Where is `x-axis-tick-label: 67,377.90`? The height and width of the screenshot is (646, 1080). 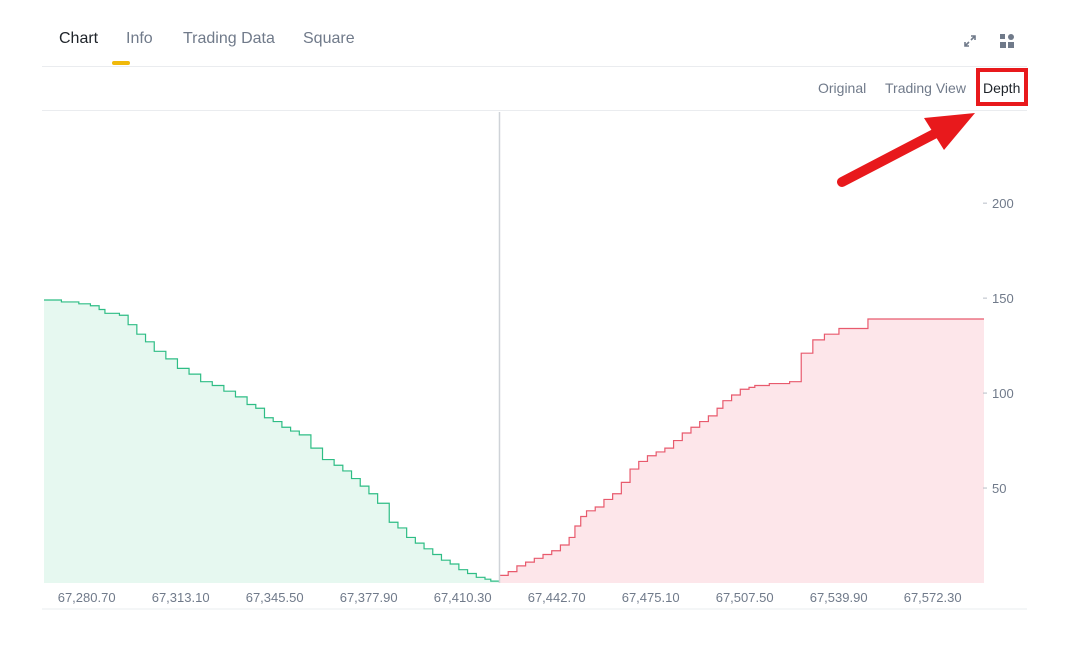 x-axis-tick-label: 67,377.90 is located at coordinates (369, 597).